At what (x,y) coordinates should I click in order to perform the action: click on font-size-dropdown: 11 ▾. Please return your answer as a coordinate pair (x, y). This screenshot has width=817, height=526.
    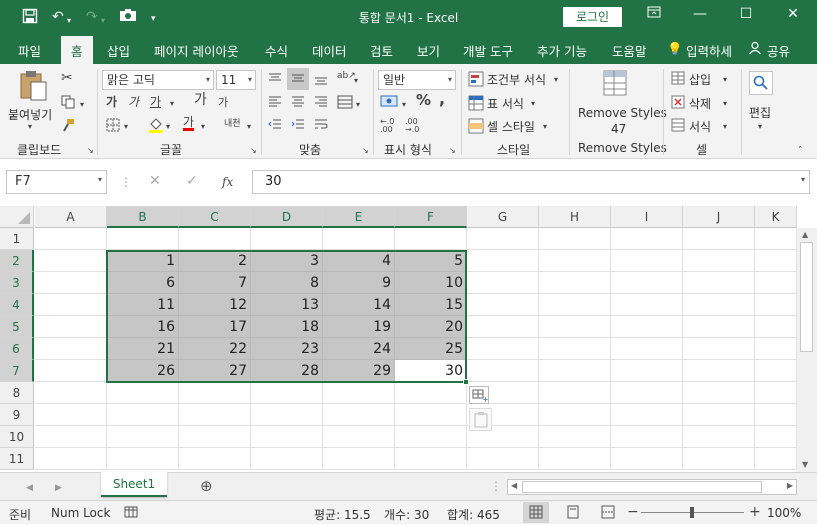
    Looking at the image, I should click on (236, 80).